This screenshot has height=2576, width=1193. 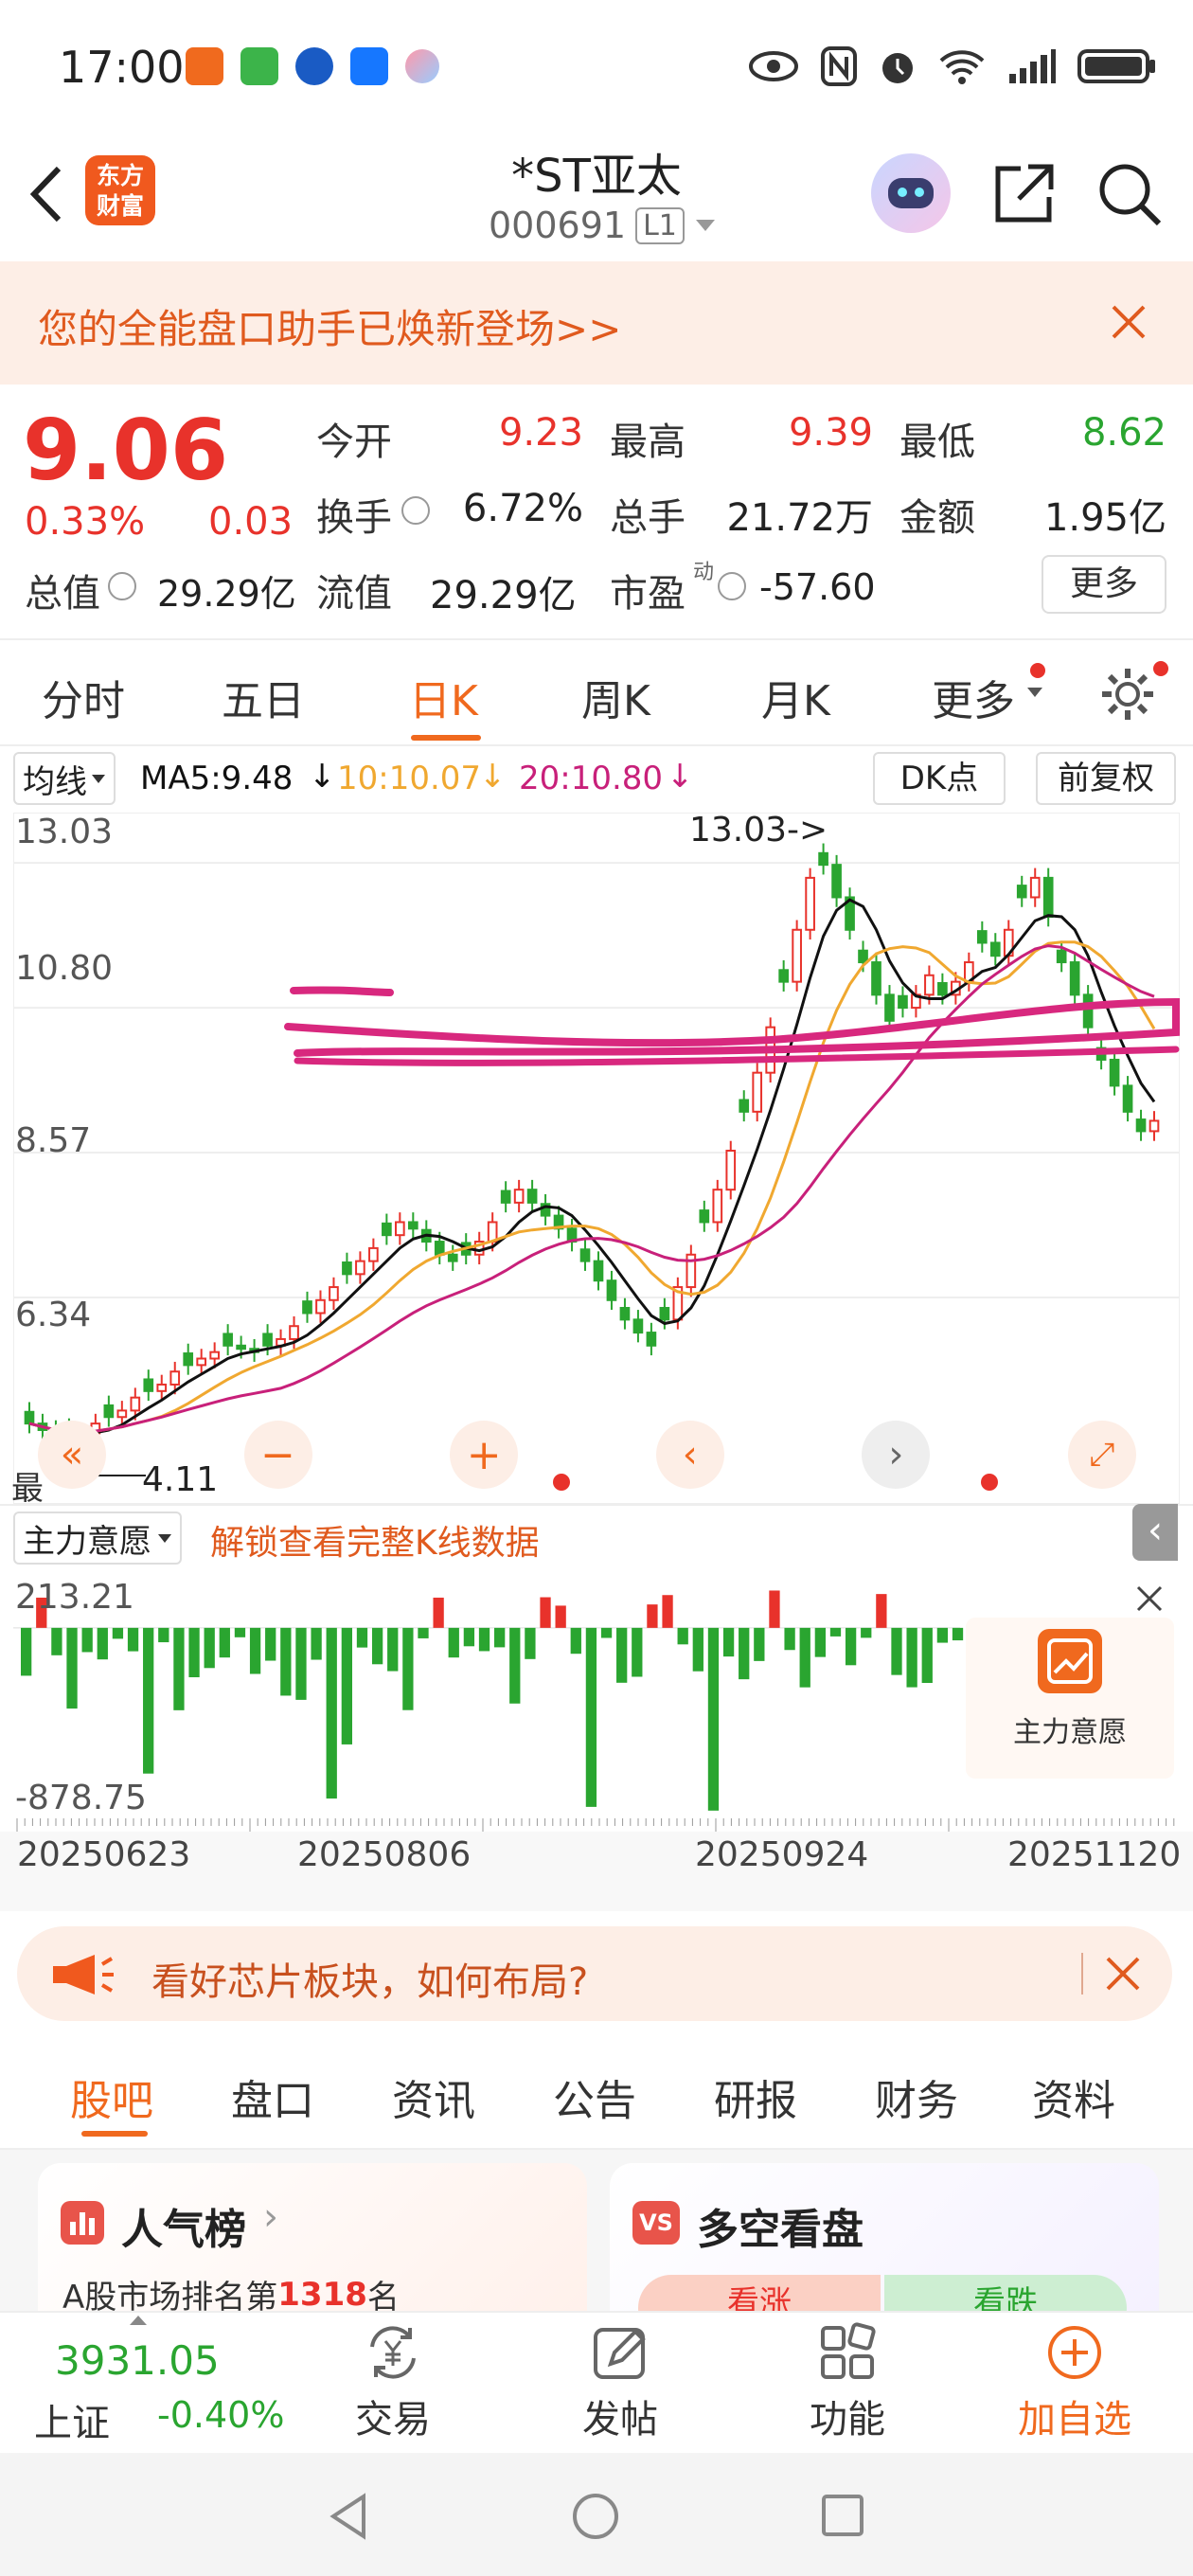 What do you see at coordinates (83, 697) in the screenshot?
I see `tab-intraday: 分时` at bounding box center [83, 697].